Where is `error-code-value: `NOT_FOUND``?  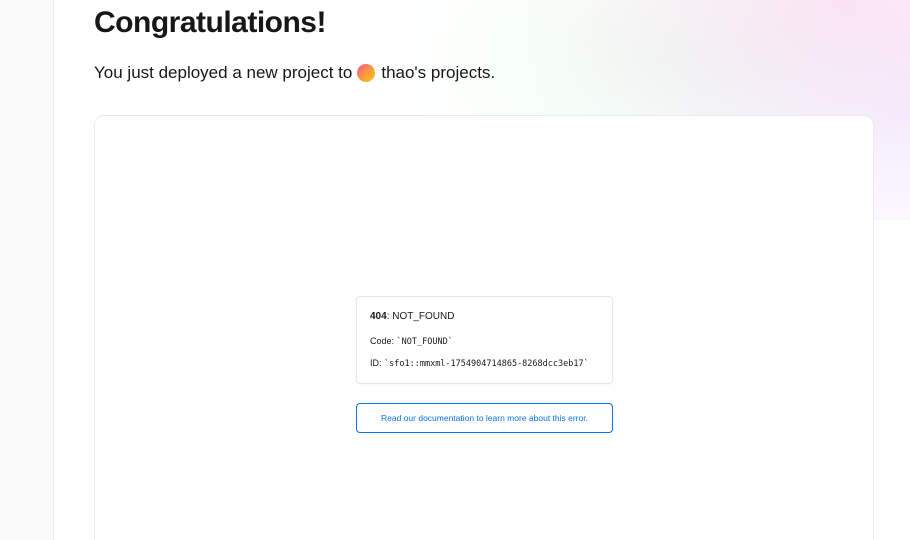 error-code-value: `NOT_FOUND` is located at coordinates (424, 342).